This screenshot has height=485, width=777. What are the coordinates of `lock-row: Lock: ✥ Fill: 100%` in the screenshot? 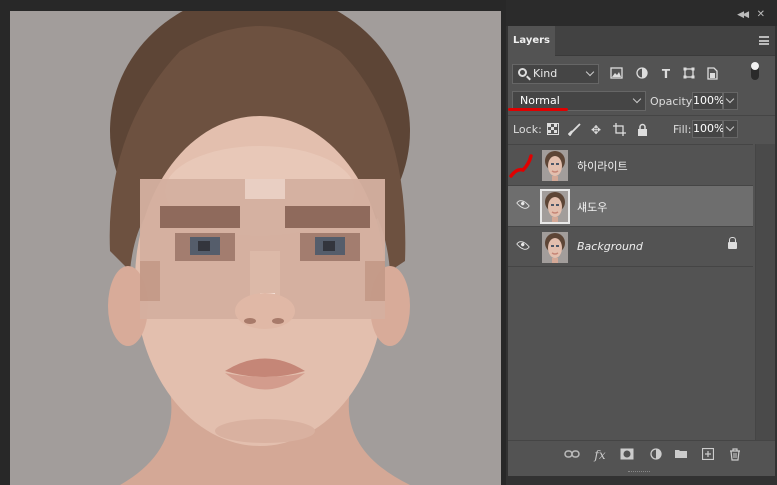 It's located at (641, 130).